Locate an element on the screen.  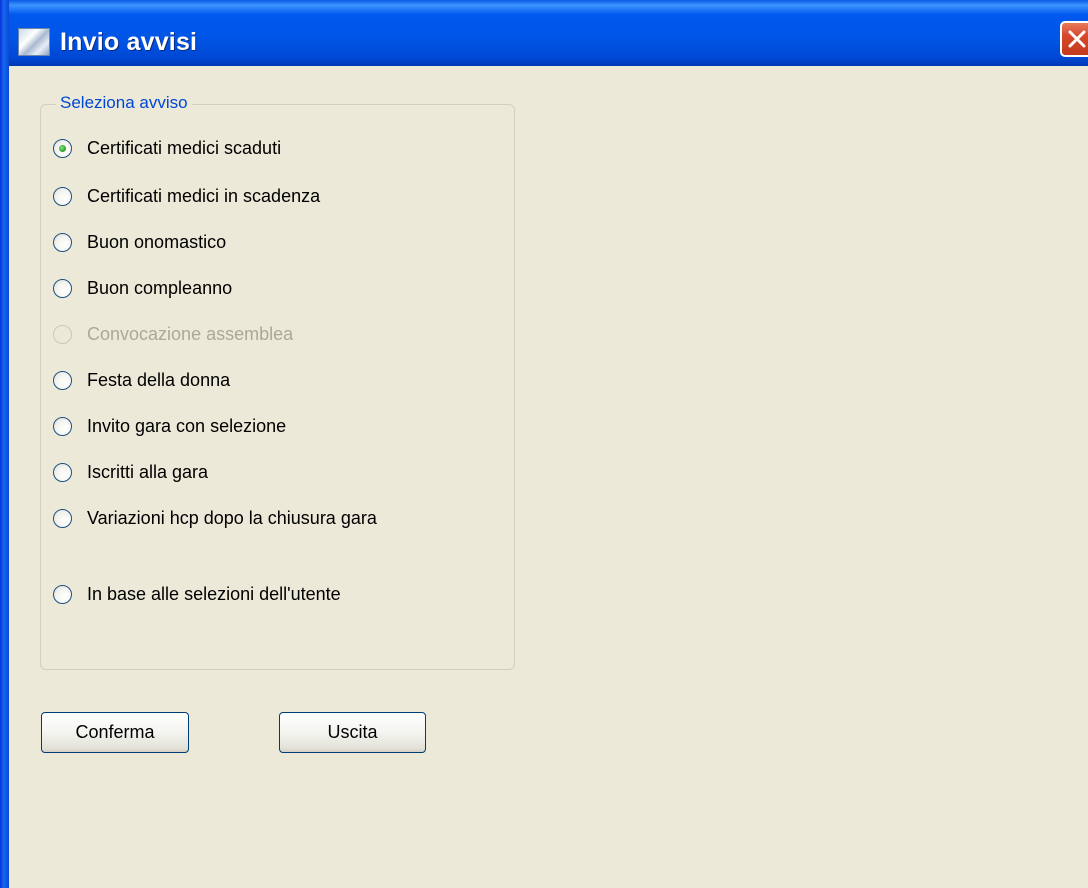
radio-option-buon-compleanno: Buon compleanno is located at coordinates (142, 288).